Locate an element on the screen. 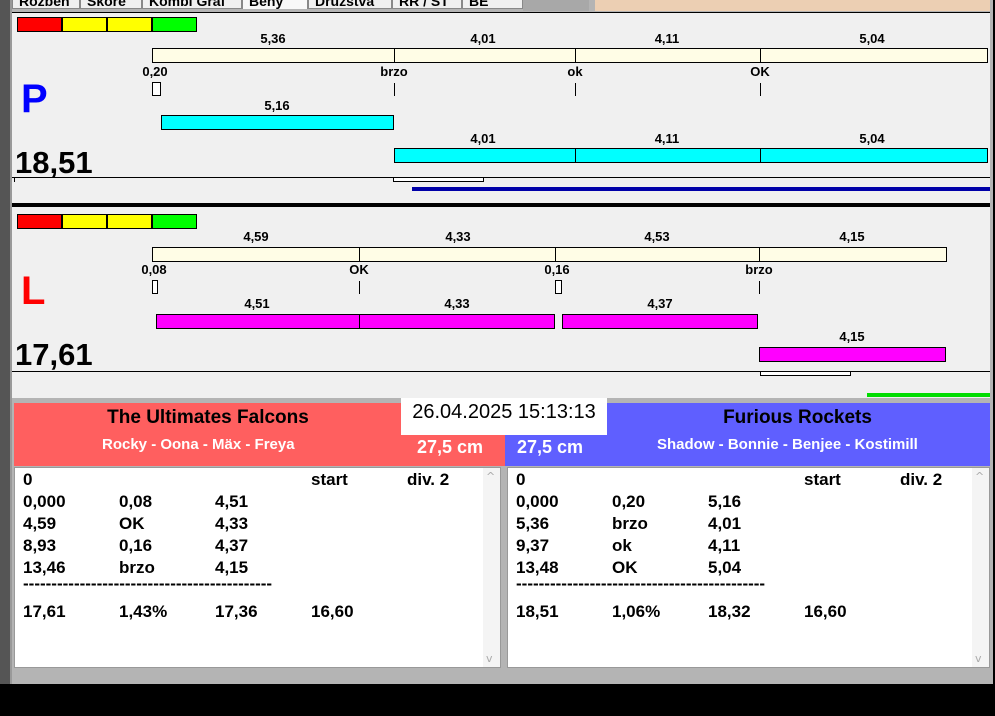 The height and width of the screenshot is (716, 995). list-cell: 9,37 is located at coordinates (533, 545).